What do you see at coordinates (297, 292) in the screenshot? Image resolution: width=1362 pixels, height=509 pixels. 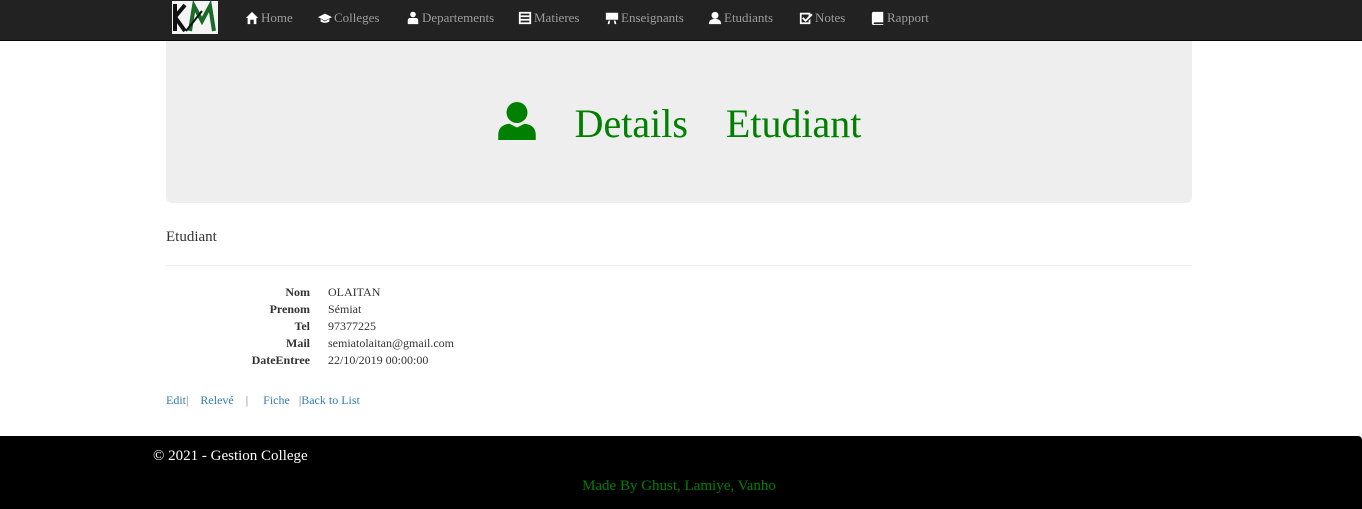 I see `nom-label: Nom` at bounding box center [297, 292].